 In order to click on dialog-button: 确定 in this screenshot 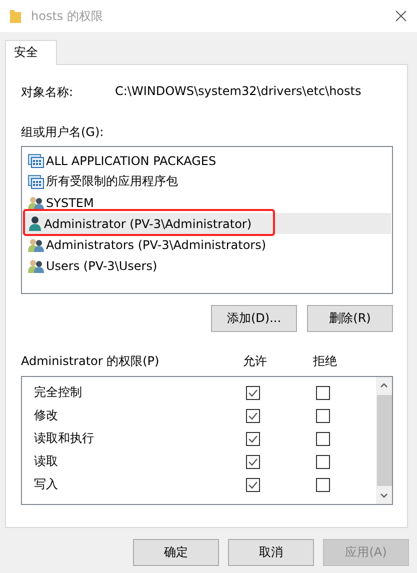, I will do `click(176, 552)`.